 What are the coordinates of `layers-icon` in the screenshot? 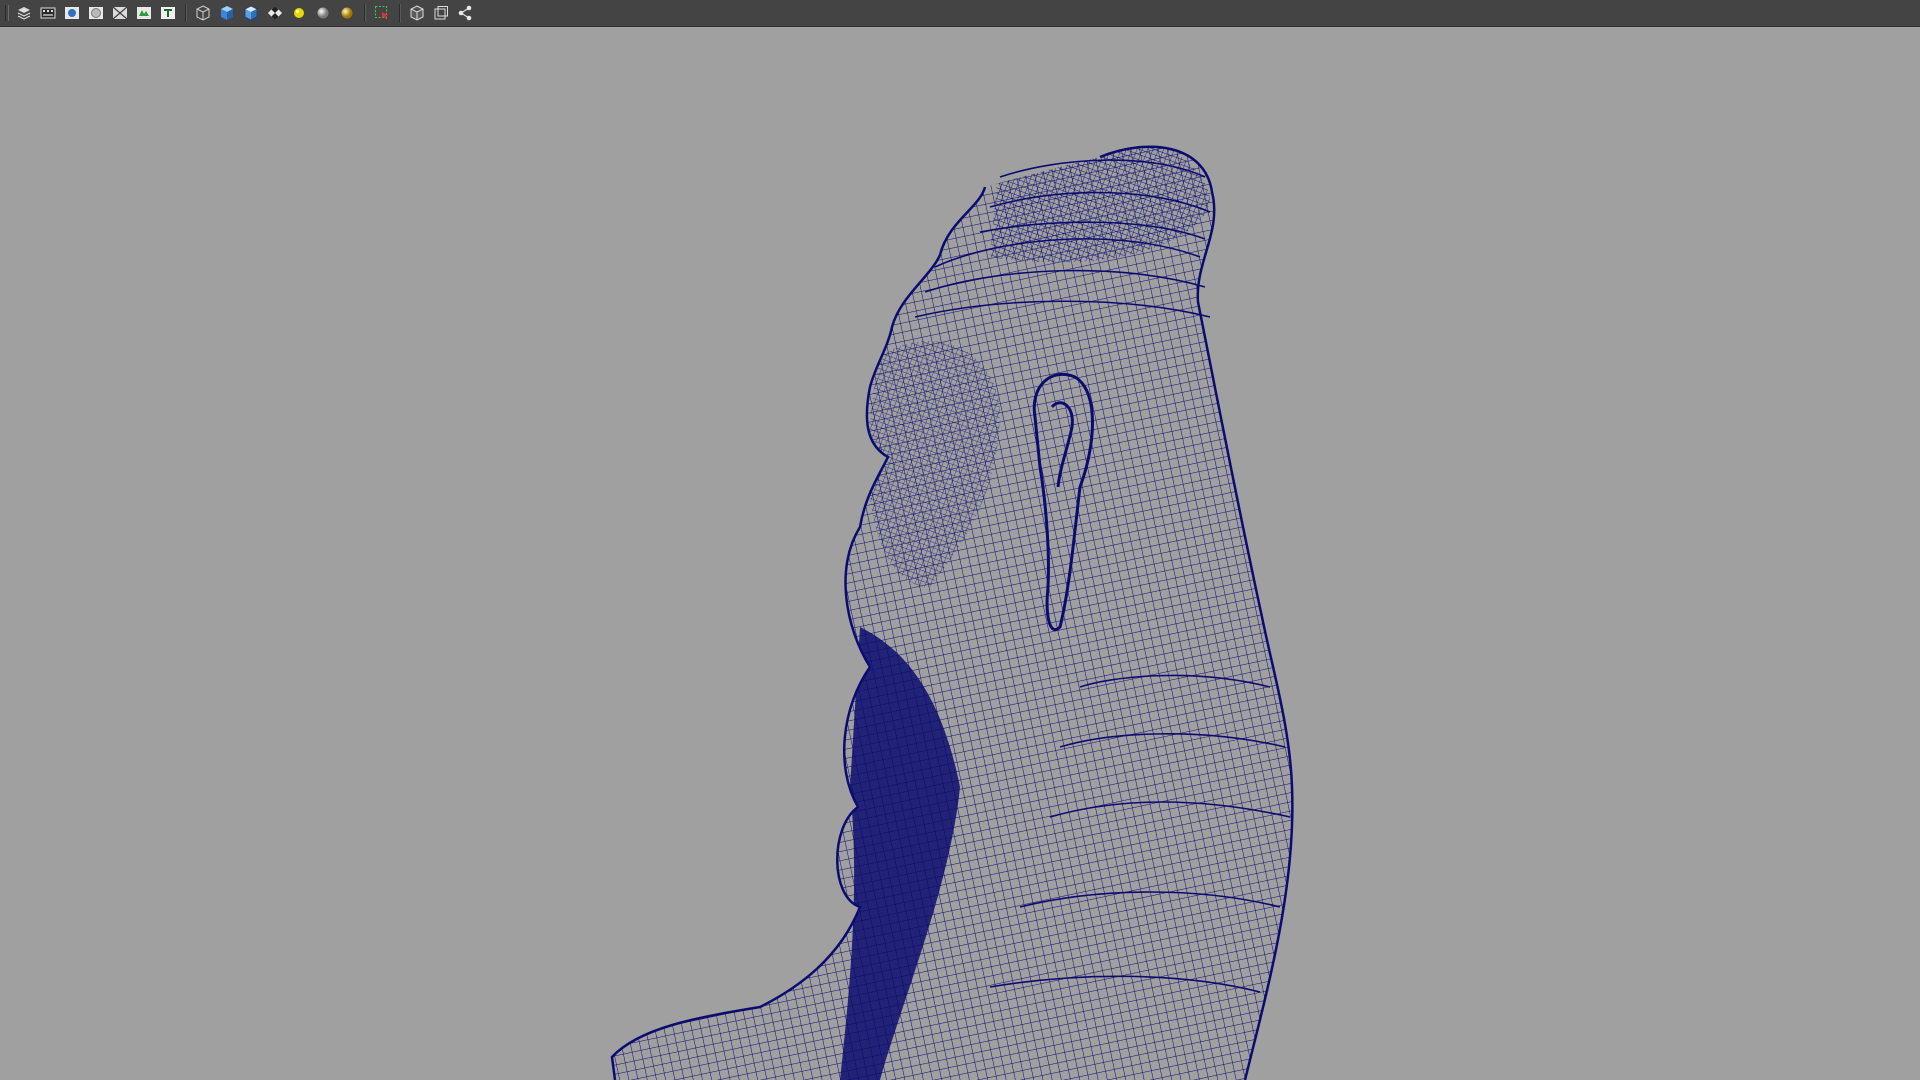 It's located at (24, 13).